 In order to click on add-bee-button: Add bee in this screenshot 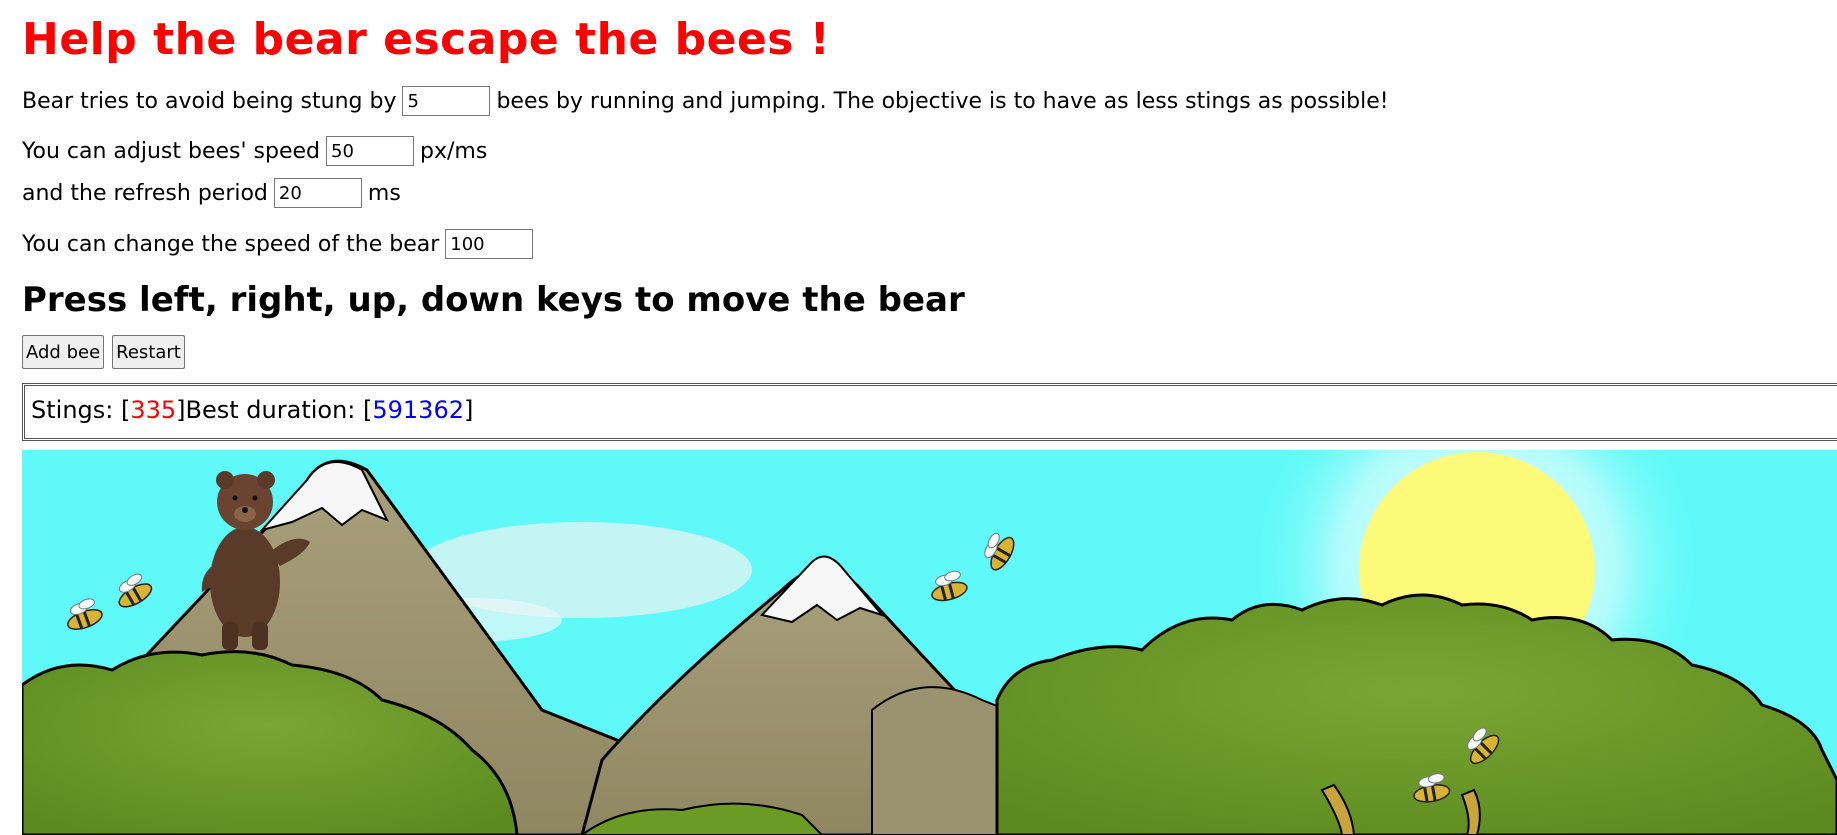, I will do `click(63, 352)`.